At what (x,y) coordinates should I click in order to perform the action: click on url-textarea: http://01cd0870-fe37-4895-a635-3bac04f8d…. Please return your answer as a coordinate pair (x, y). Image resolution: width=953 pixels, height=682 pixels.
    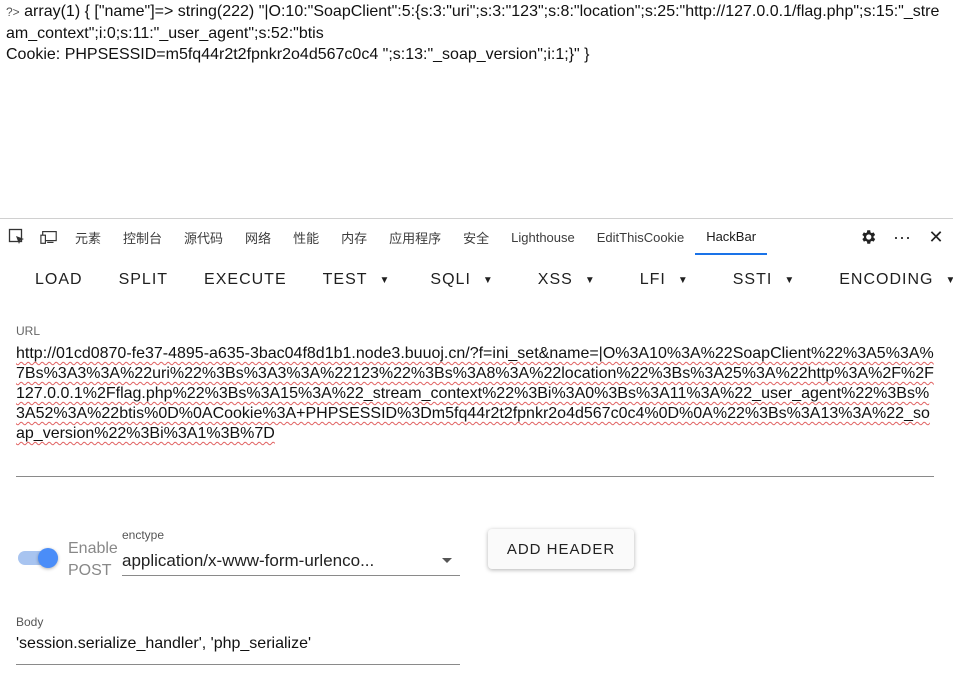
    Looking at the image, I should click on (475, 394).